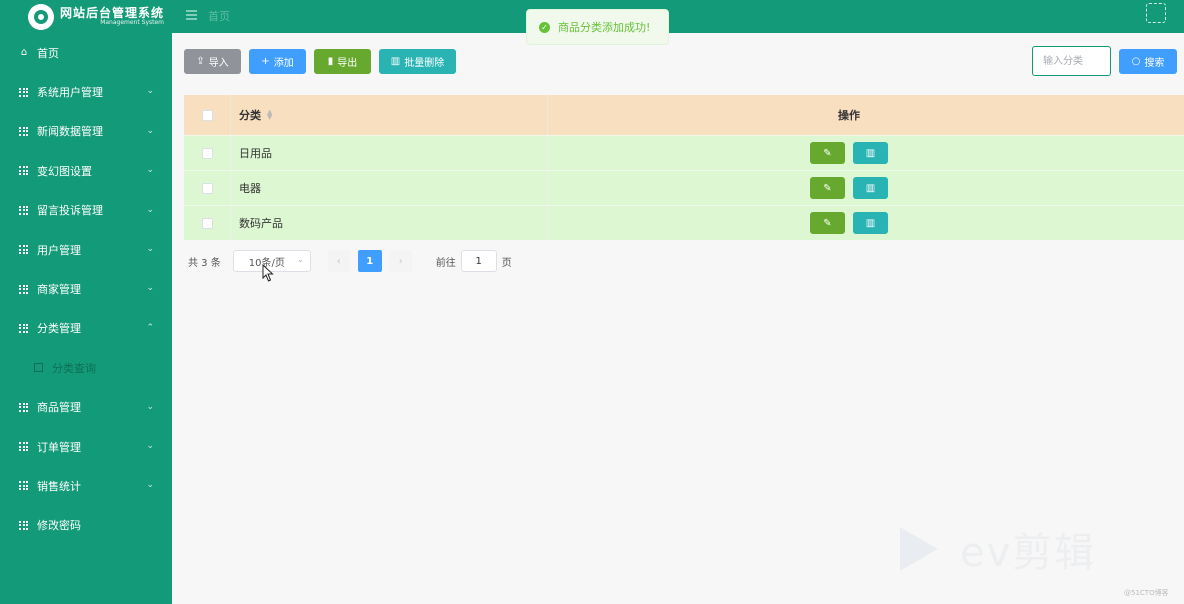  Describe the element at coordinates (684, 115) in the screenshot. I see `table-header: 分类 ▲ ▼ 操作` at that location.